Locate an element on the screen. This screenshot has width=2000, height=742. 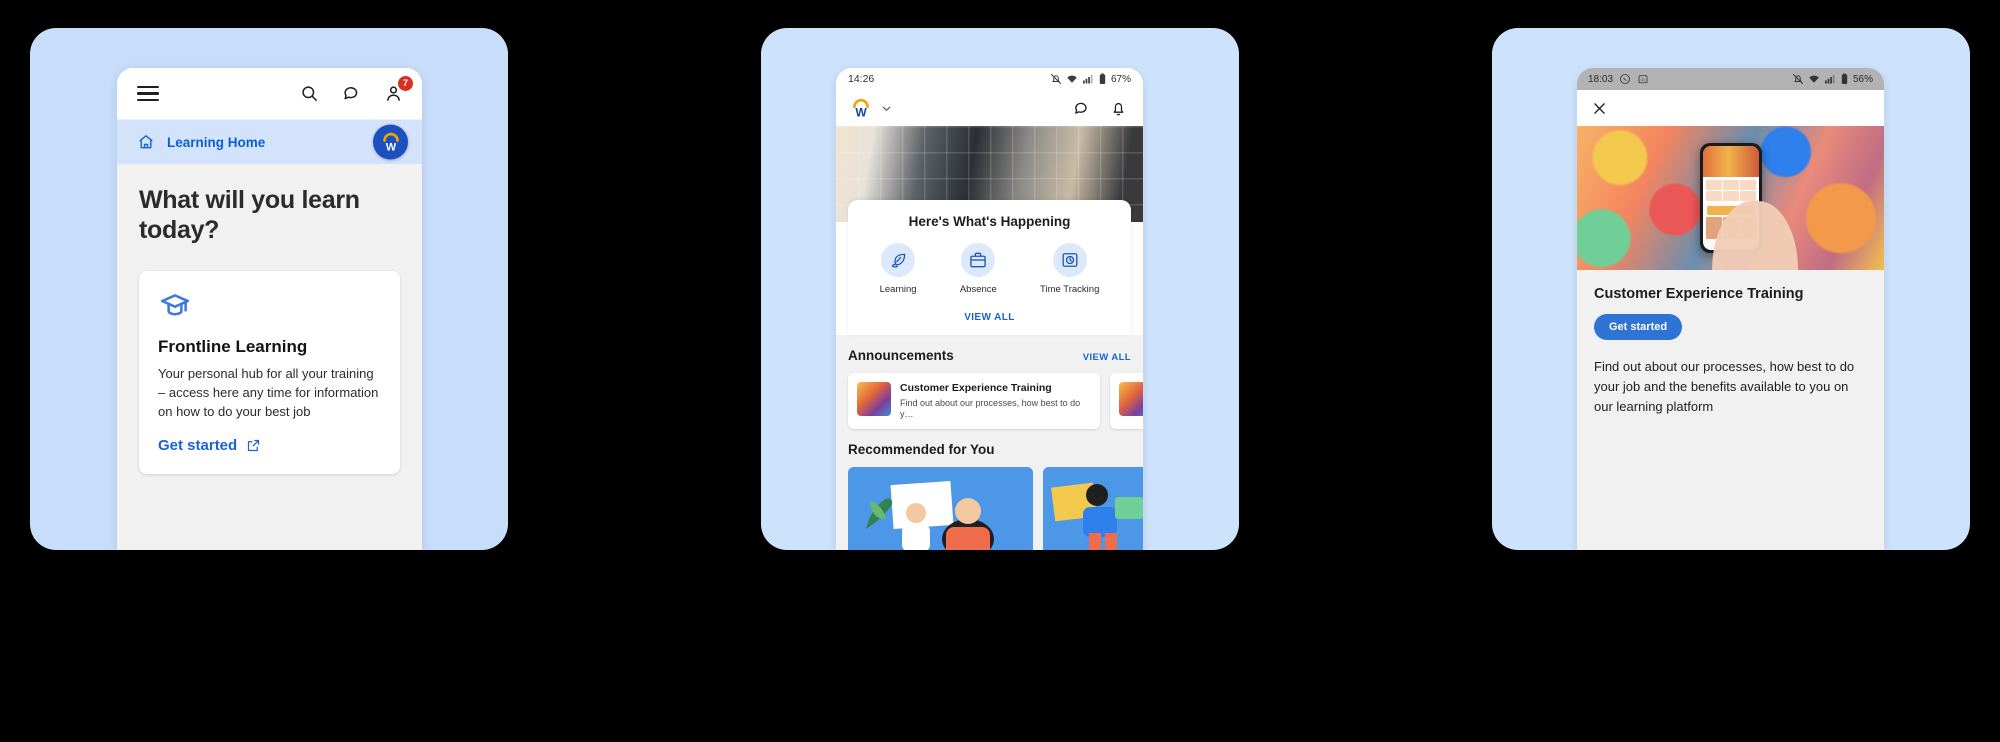
search-icon is located at coordinates (309, 94).